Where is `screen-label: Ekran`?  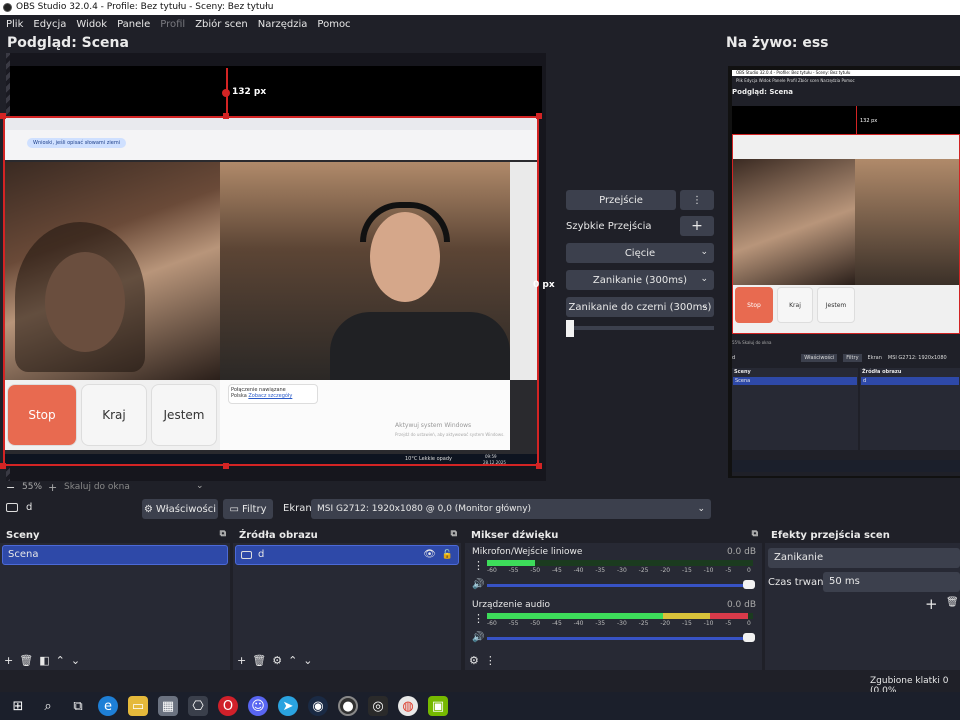 screen-label: Ekran is located at coordinates (297, 508).